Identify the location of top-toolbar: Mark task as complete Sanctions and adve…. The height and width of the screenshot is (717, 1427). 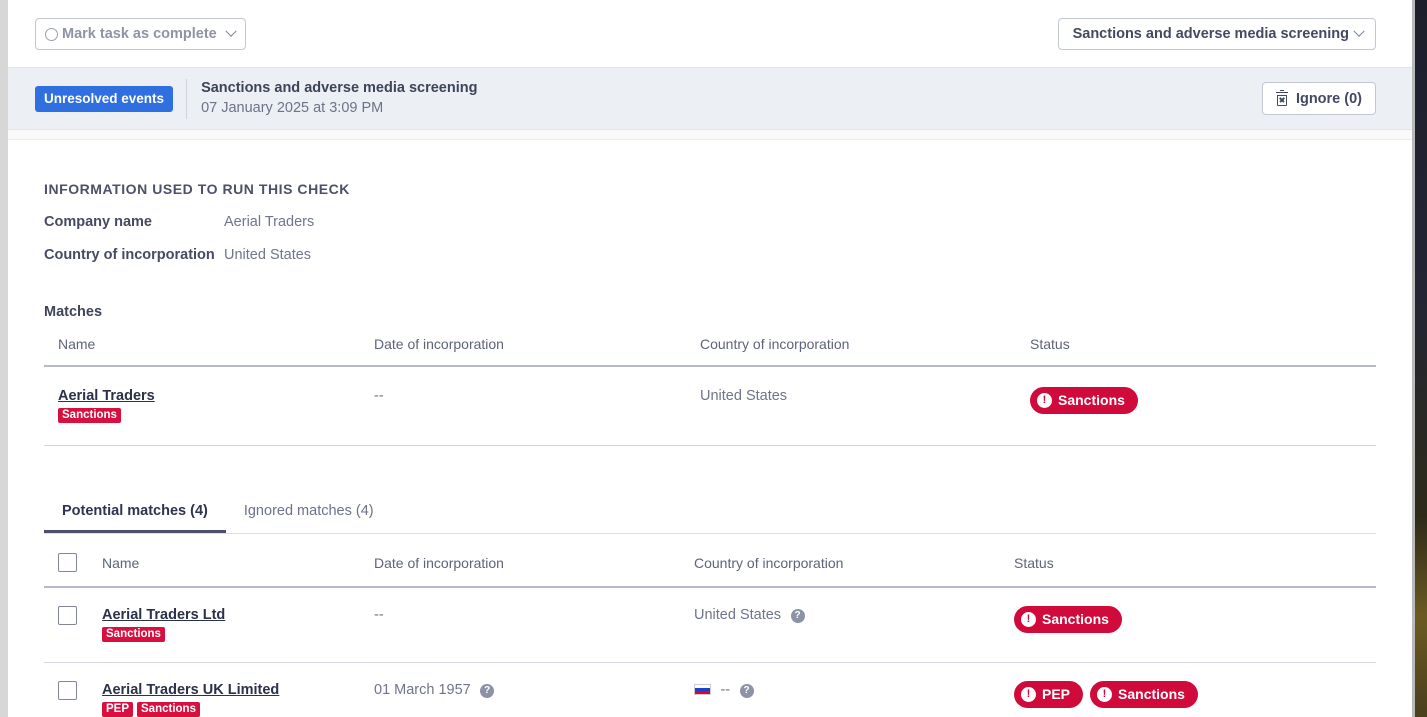
(710, 34).